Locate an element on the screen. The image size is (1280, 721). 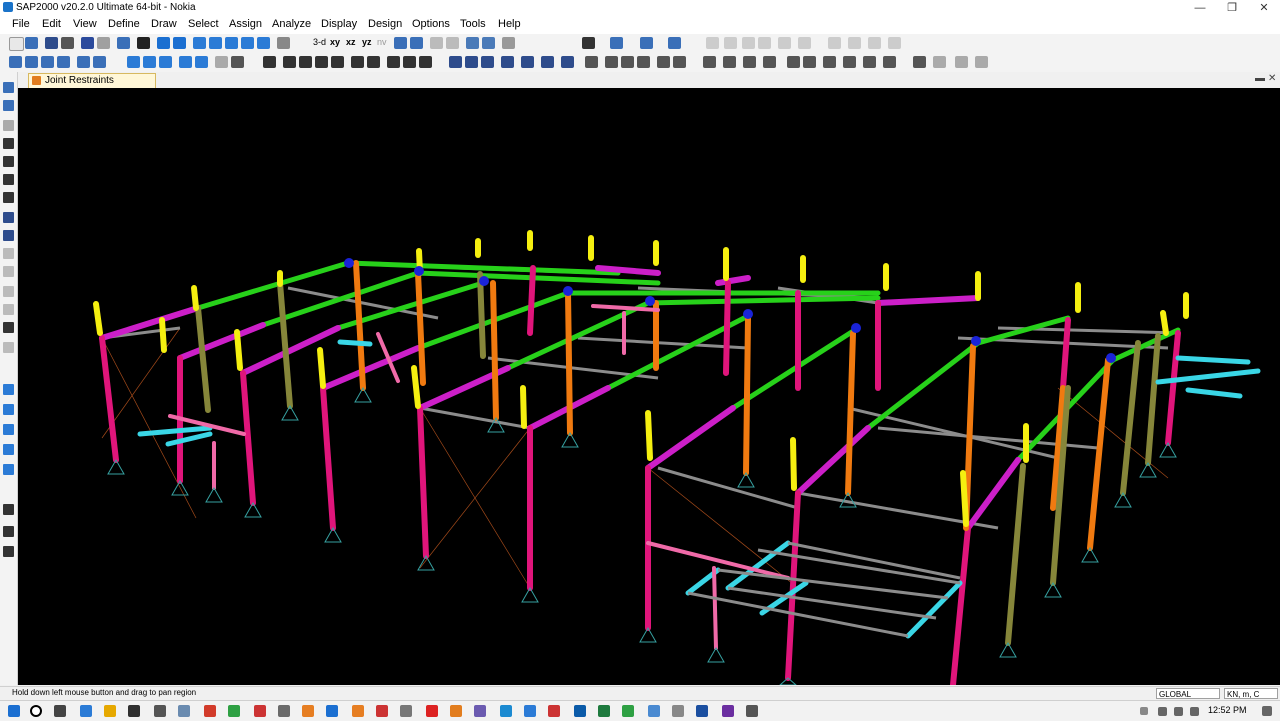
assign-offset-icon is located at coordinates (337, 62).